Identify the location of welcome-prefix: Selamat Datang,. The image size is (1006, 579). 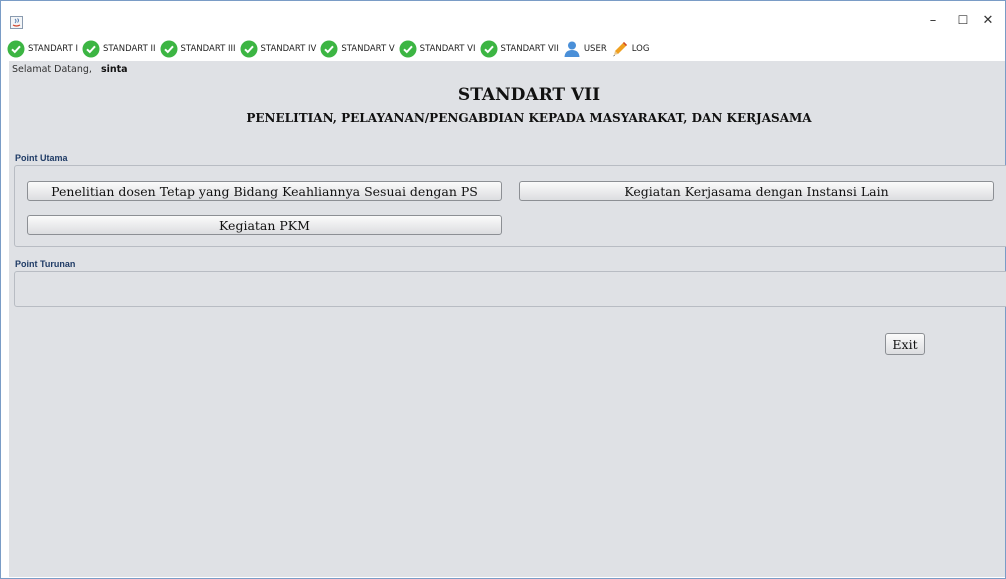
(52, 69).